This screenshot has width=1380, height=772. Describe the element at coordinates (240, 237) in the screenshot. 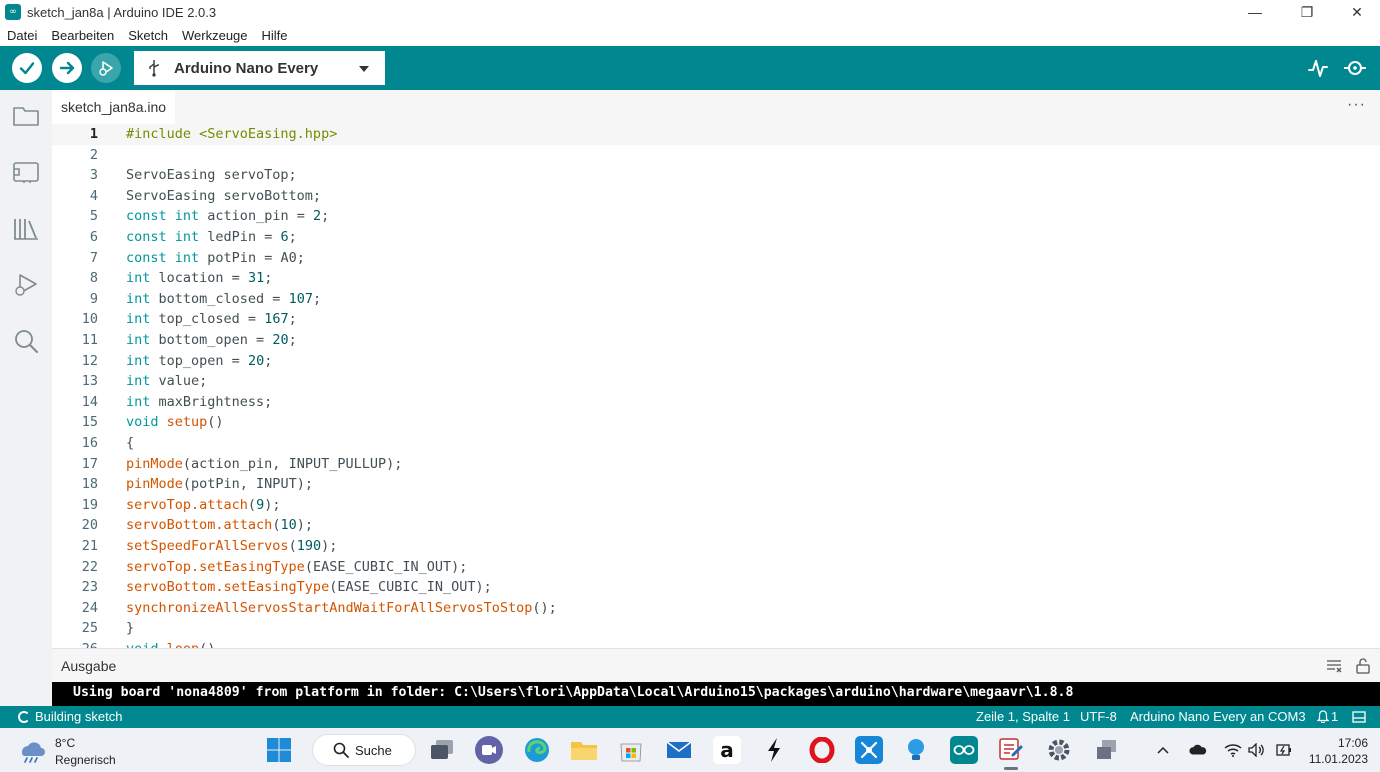

I see `code-token: ledPin =` at that location.